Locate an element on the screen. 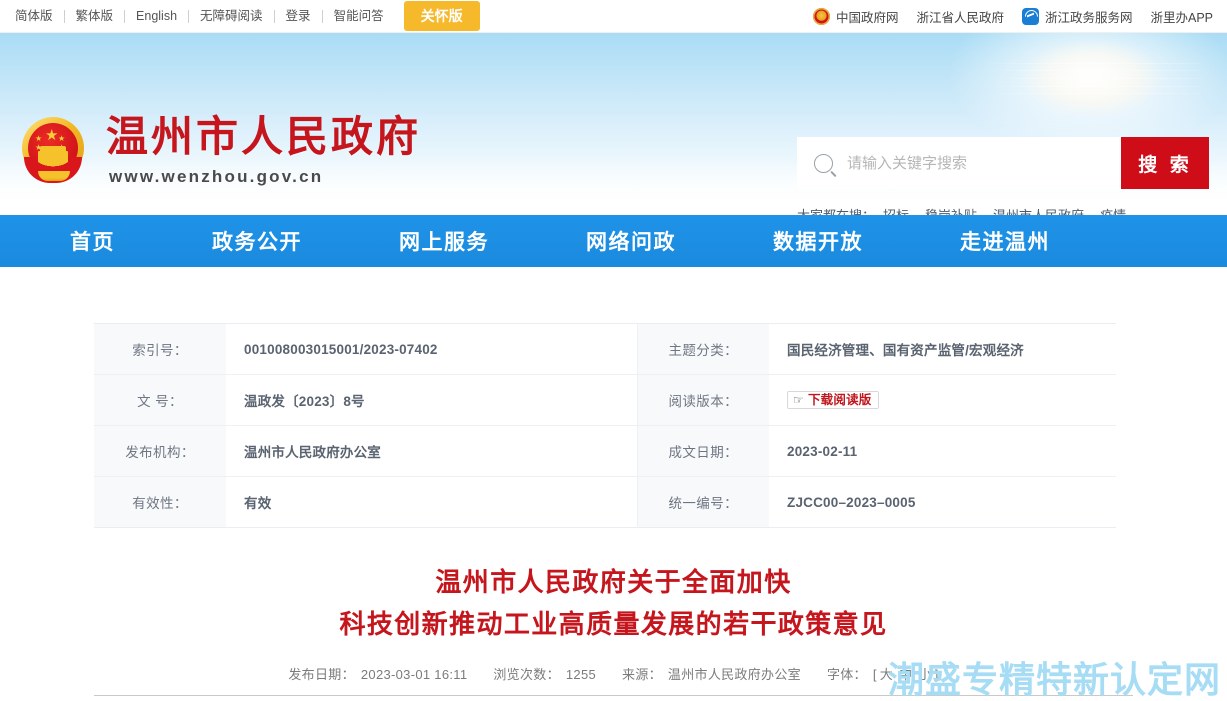 The height and width of the screenshot is (701, 1227). lang-english-link: English is located at coordinates (156, 16).